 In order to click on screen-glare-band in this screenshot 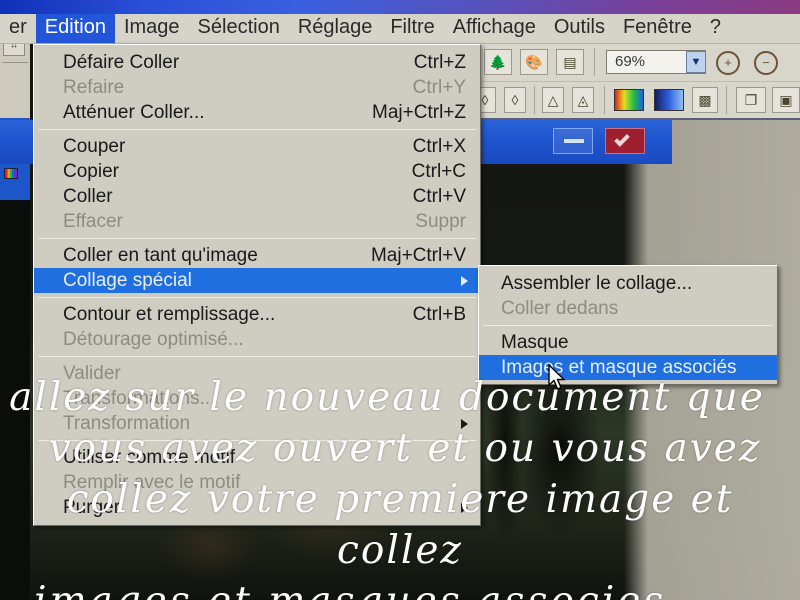, I will do `click(400, 7)`.